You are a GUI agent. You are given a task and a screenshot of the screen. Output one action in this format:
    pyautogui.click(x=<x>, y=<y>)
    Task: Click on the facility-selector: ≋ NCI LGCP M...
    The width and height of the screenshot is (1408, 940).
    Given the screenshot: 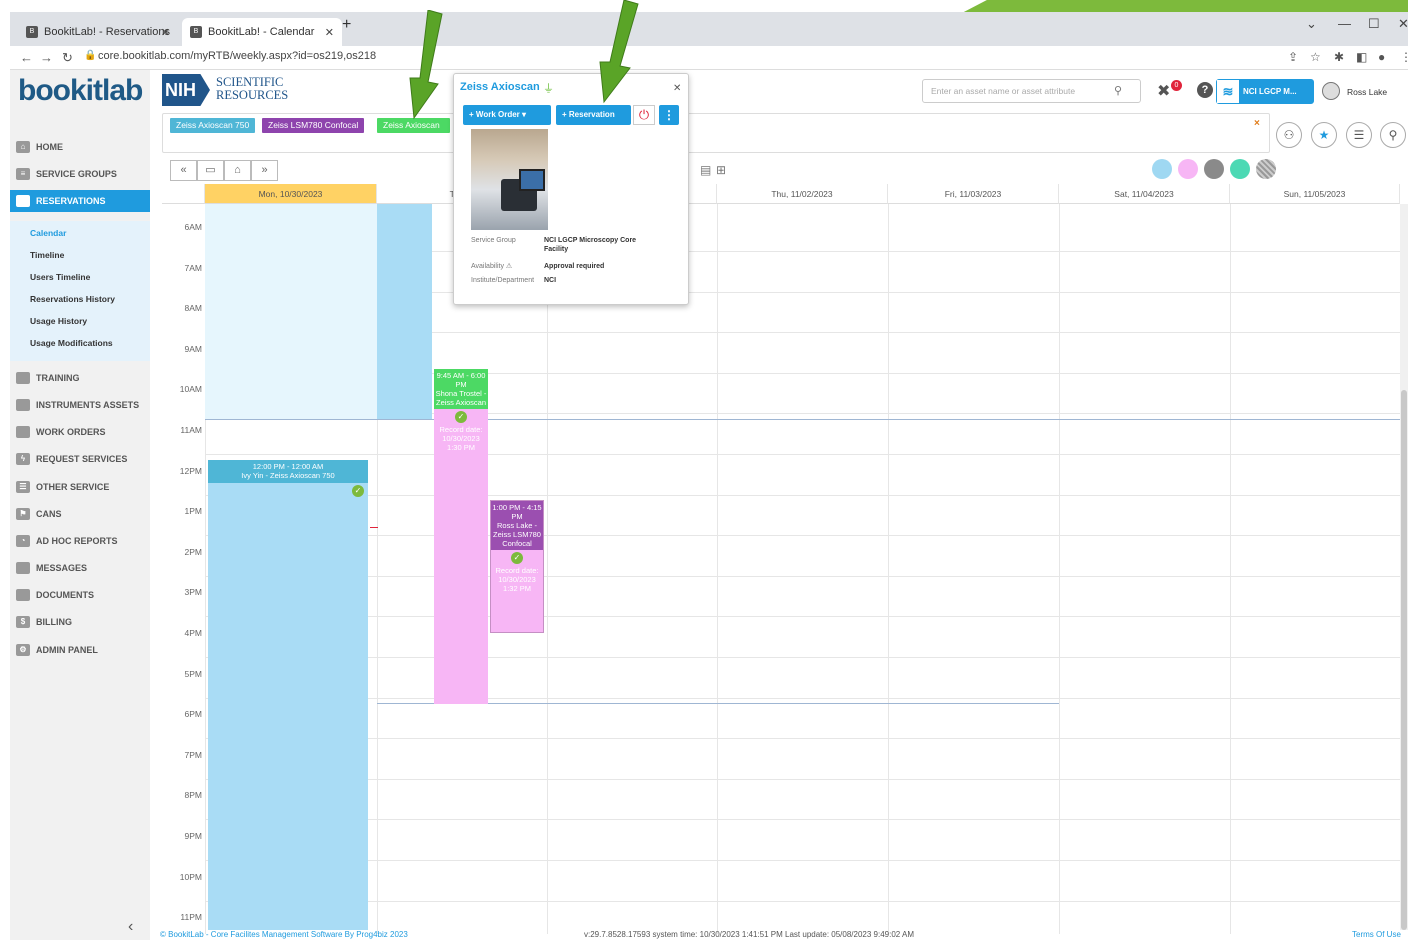 What is the action you would take?
    pyautogui.click(x=1265, y=91)
    